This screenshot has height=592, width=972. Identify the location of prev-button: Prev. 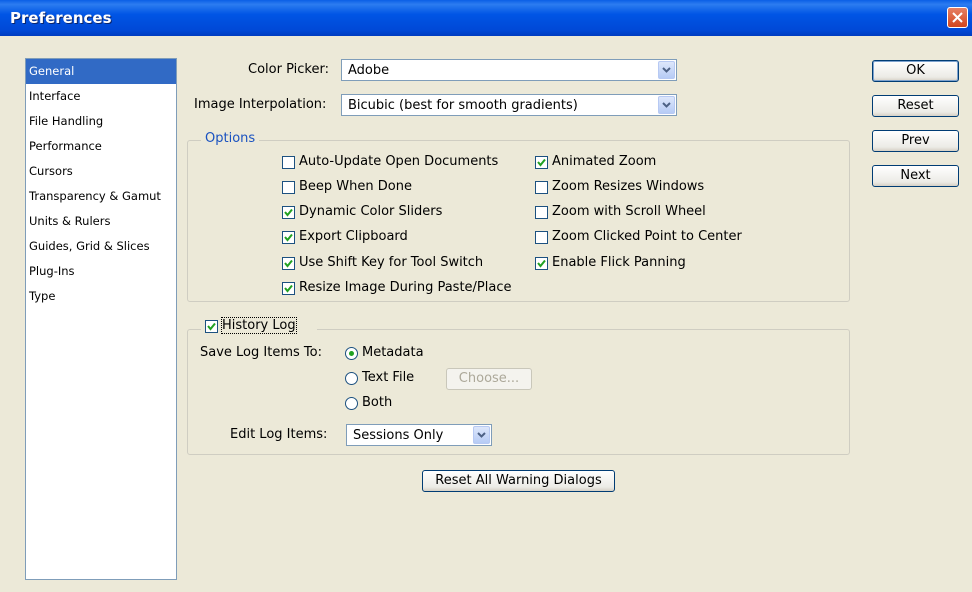
(915, 141).